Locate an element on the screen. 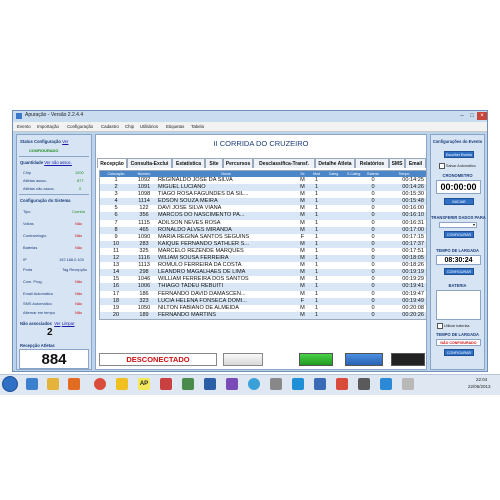 The width and height of the screenshot is (500, 500). unassoc-ver-link: Ver is located at coordinates (57, 323).